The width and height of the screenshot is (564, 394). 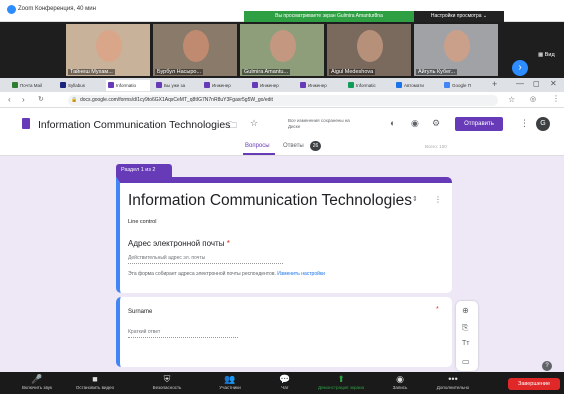 I want to click on tab-label: Автомати, so click(x=414, y=85).